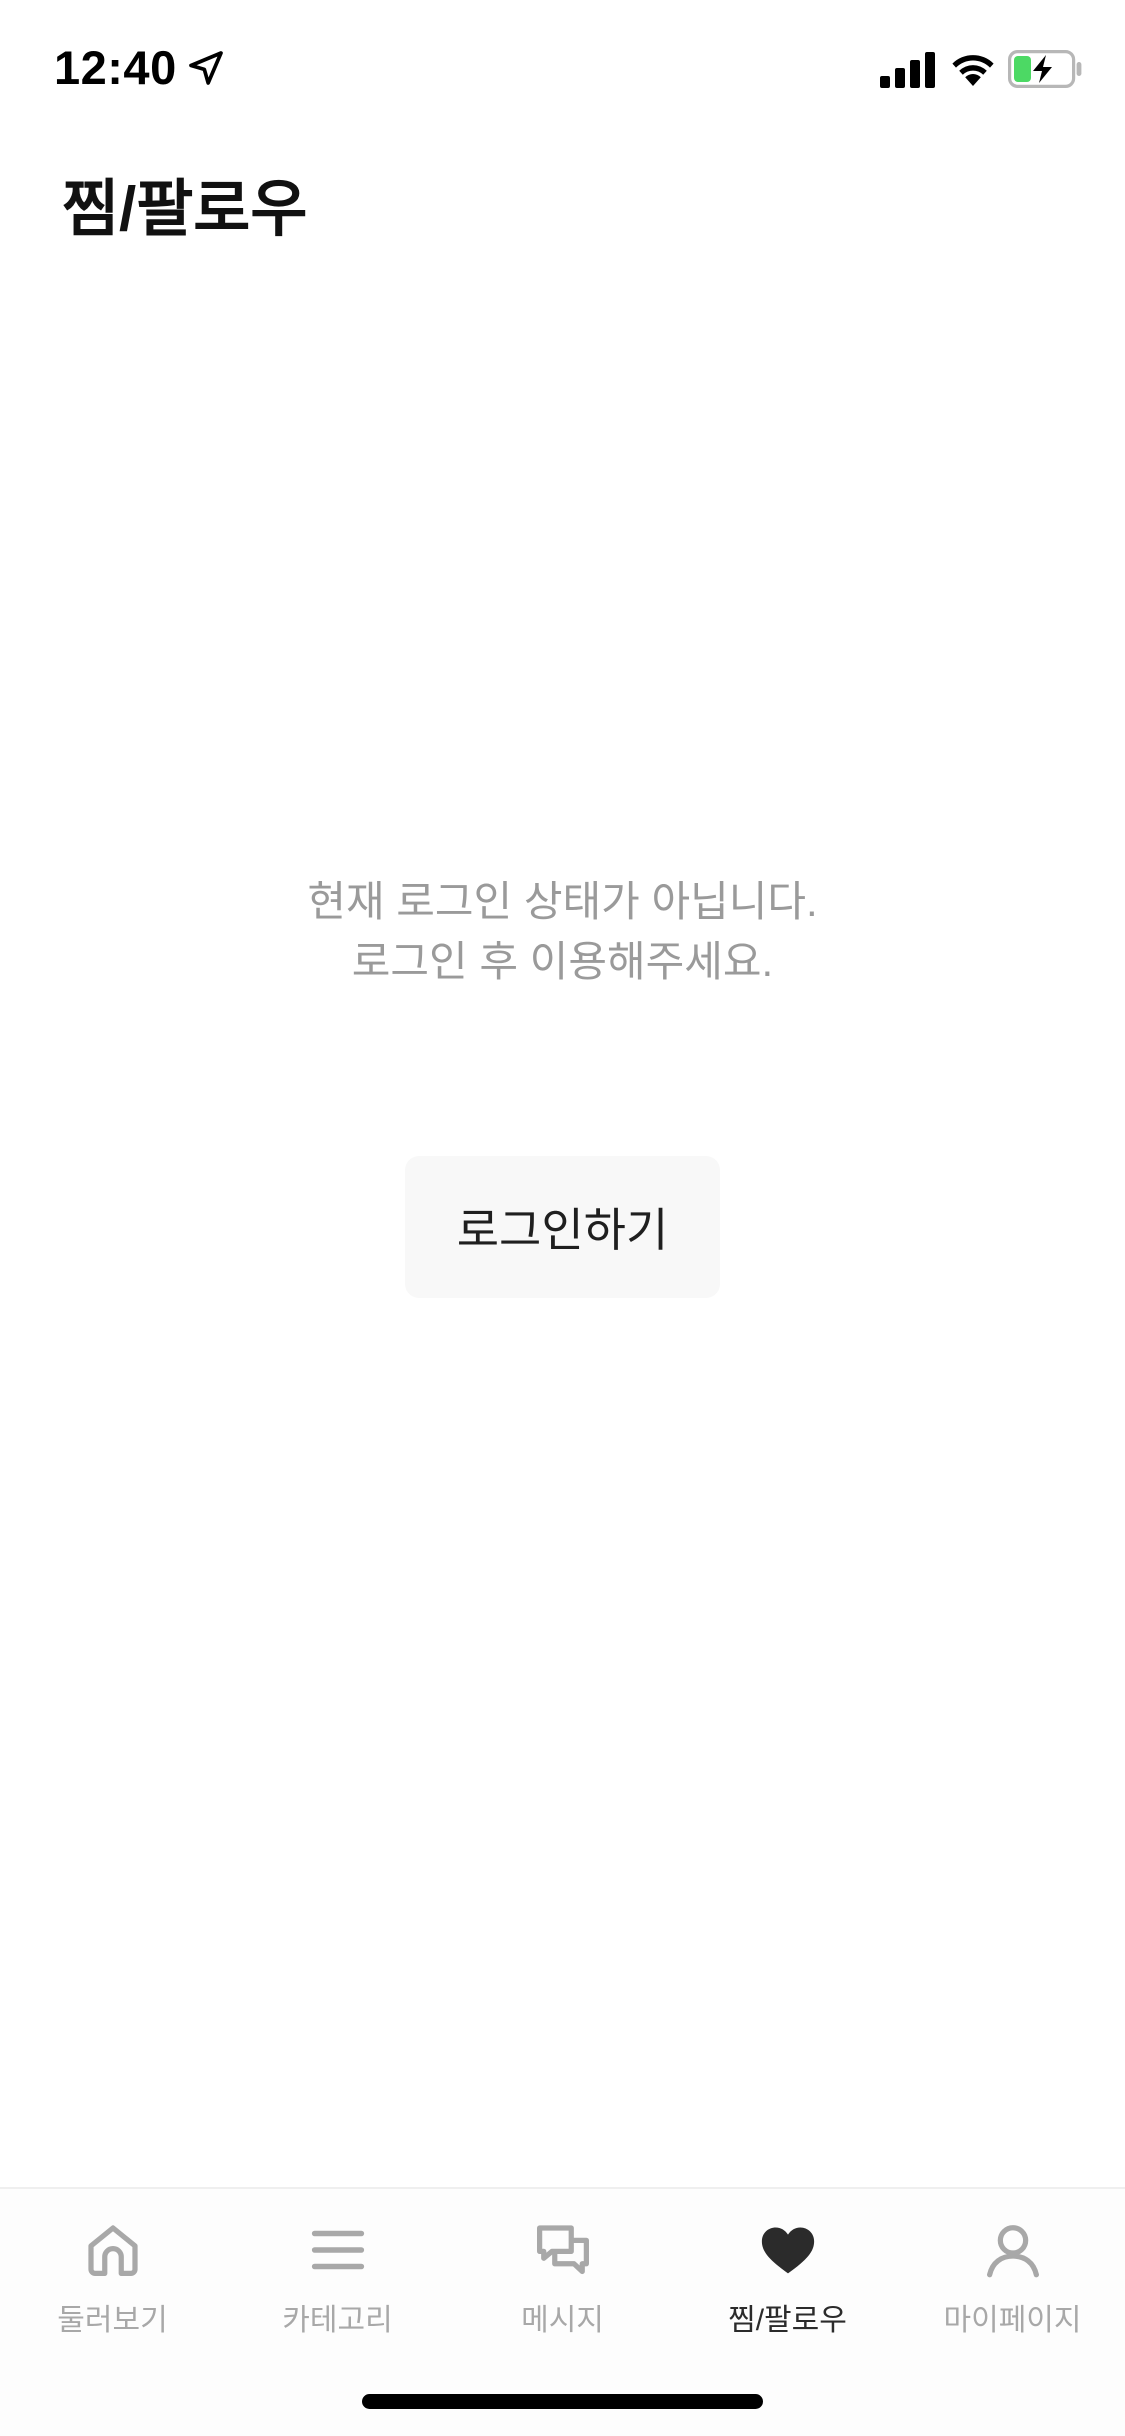 This screenshot has height=2436, width=1125. Describe the element at coordinates (112, 2250) in the screenshot. I see `home-icon` at that location.